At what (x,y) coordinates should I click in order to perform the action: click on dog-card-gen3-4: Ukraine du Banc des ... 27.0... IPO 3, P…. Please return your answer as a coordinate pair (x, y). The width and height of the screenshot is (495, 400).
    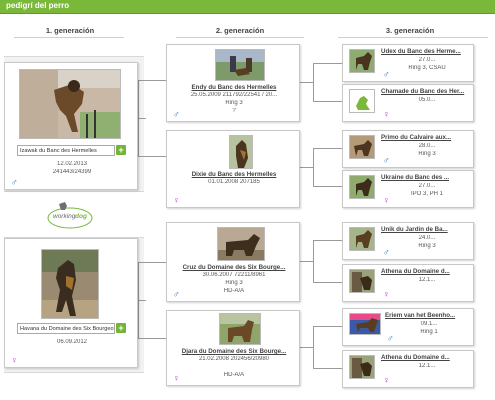
    Looking at the image, I should click on (408, 189).